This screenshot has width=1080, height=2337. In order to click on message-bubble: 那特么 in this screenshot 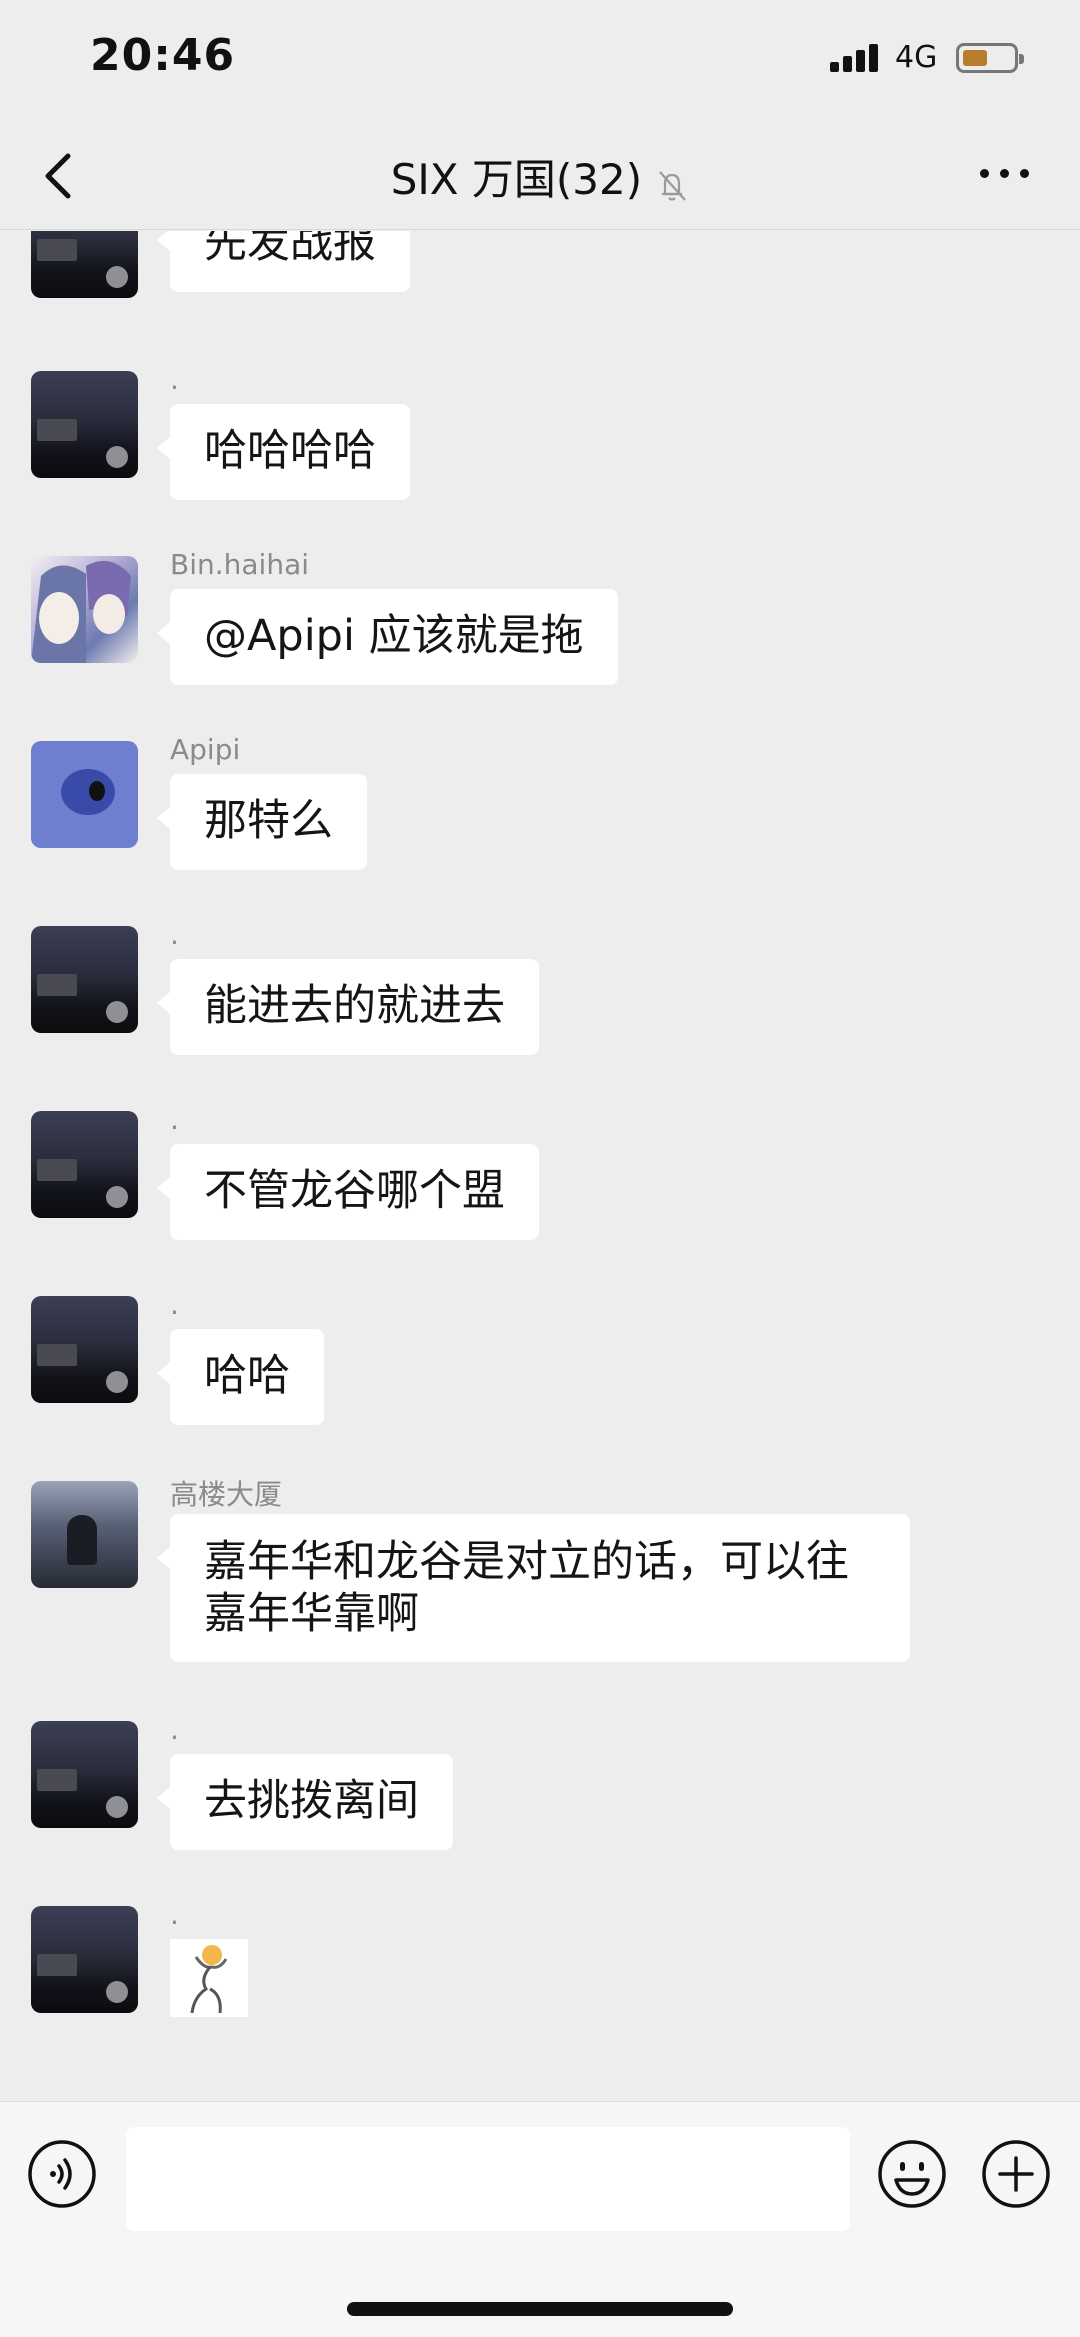, I will do `click(262, 822)`.